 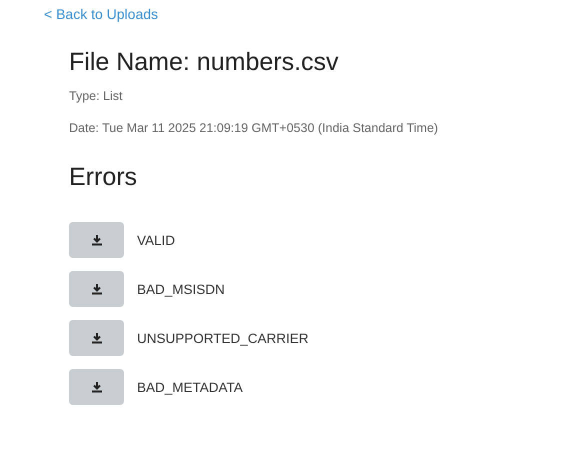 I want to click on file-type: Type: List, so click(x=96, y=96).